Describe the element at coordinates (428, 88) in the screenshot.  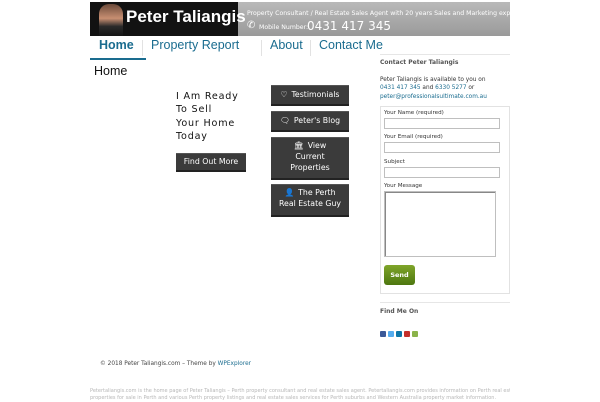
I see `and-text: and` at that location.